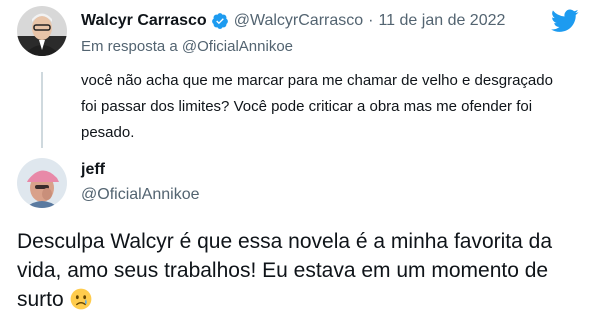 Image resolution: width=600 pixels, height=326 pixels. Describe the element at coordinates (42, 183) in the screenshot. I see `avatar-jeff` at that location.